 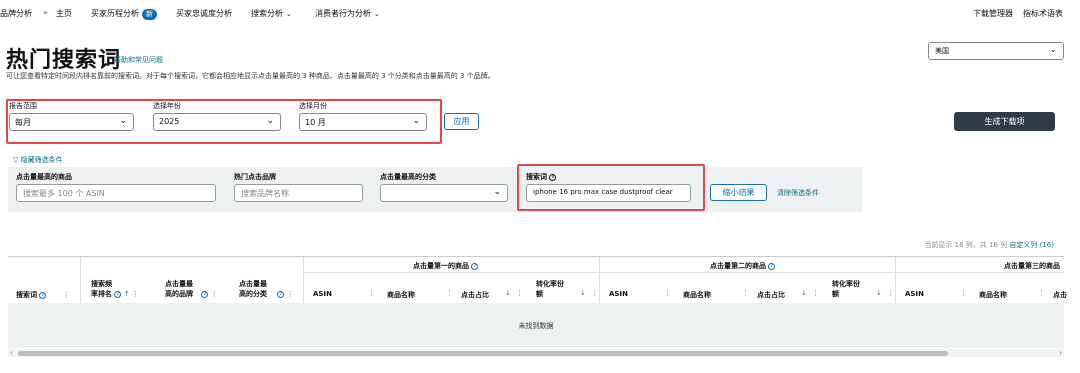 What do you see at coordinates (618, 294) in the screenshot?
I see `col-header-asin-2: ASIN` at bounding box center [618, 294].